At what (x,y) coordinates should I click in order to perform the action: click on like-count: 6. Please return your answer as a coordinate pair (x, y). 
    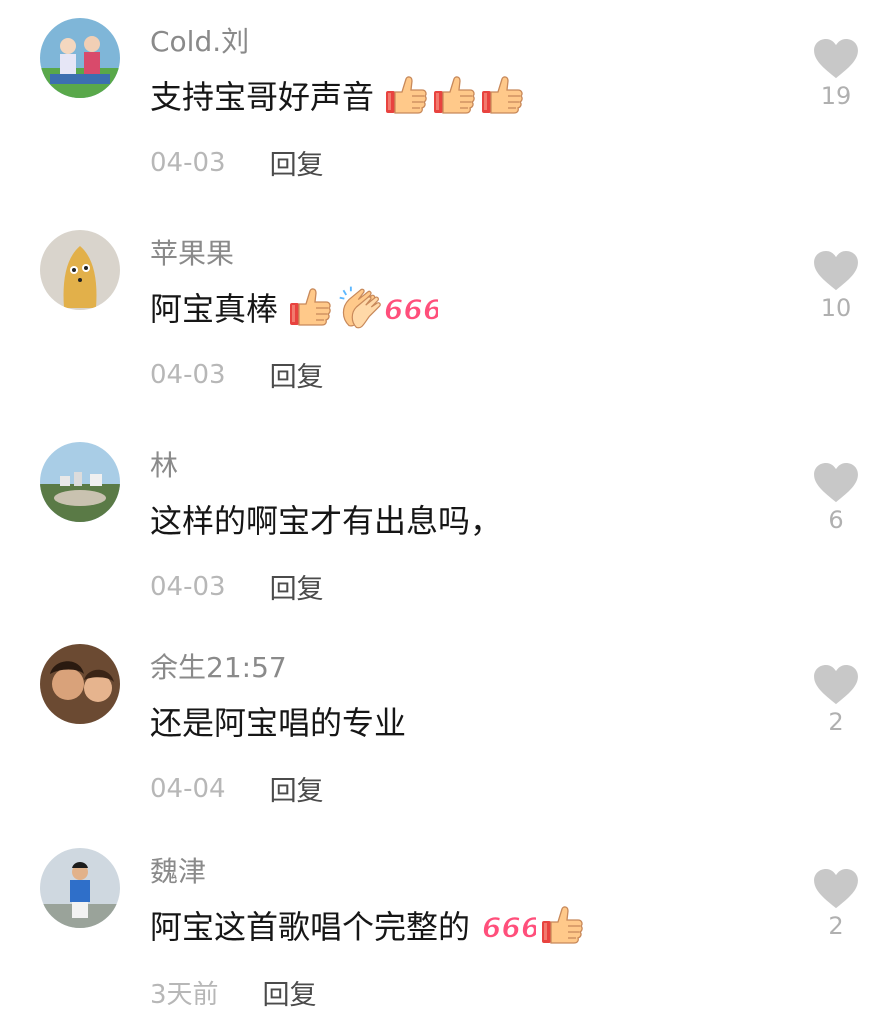
    Looking at the image, I should click on (836, 520).